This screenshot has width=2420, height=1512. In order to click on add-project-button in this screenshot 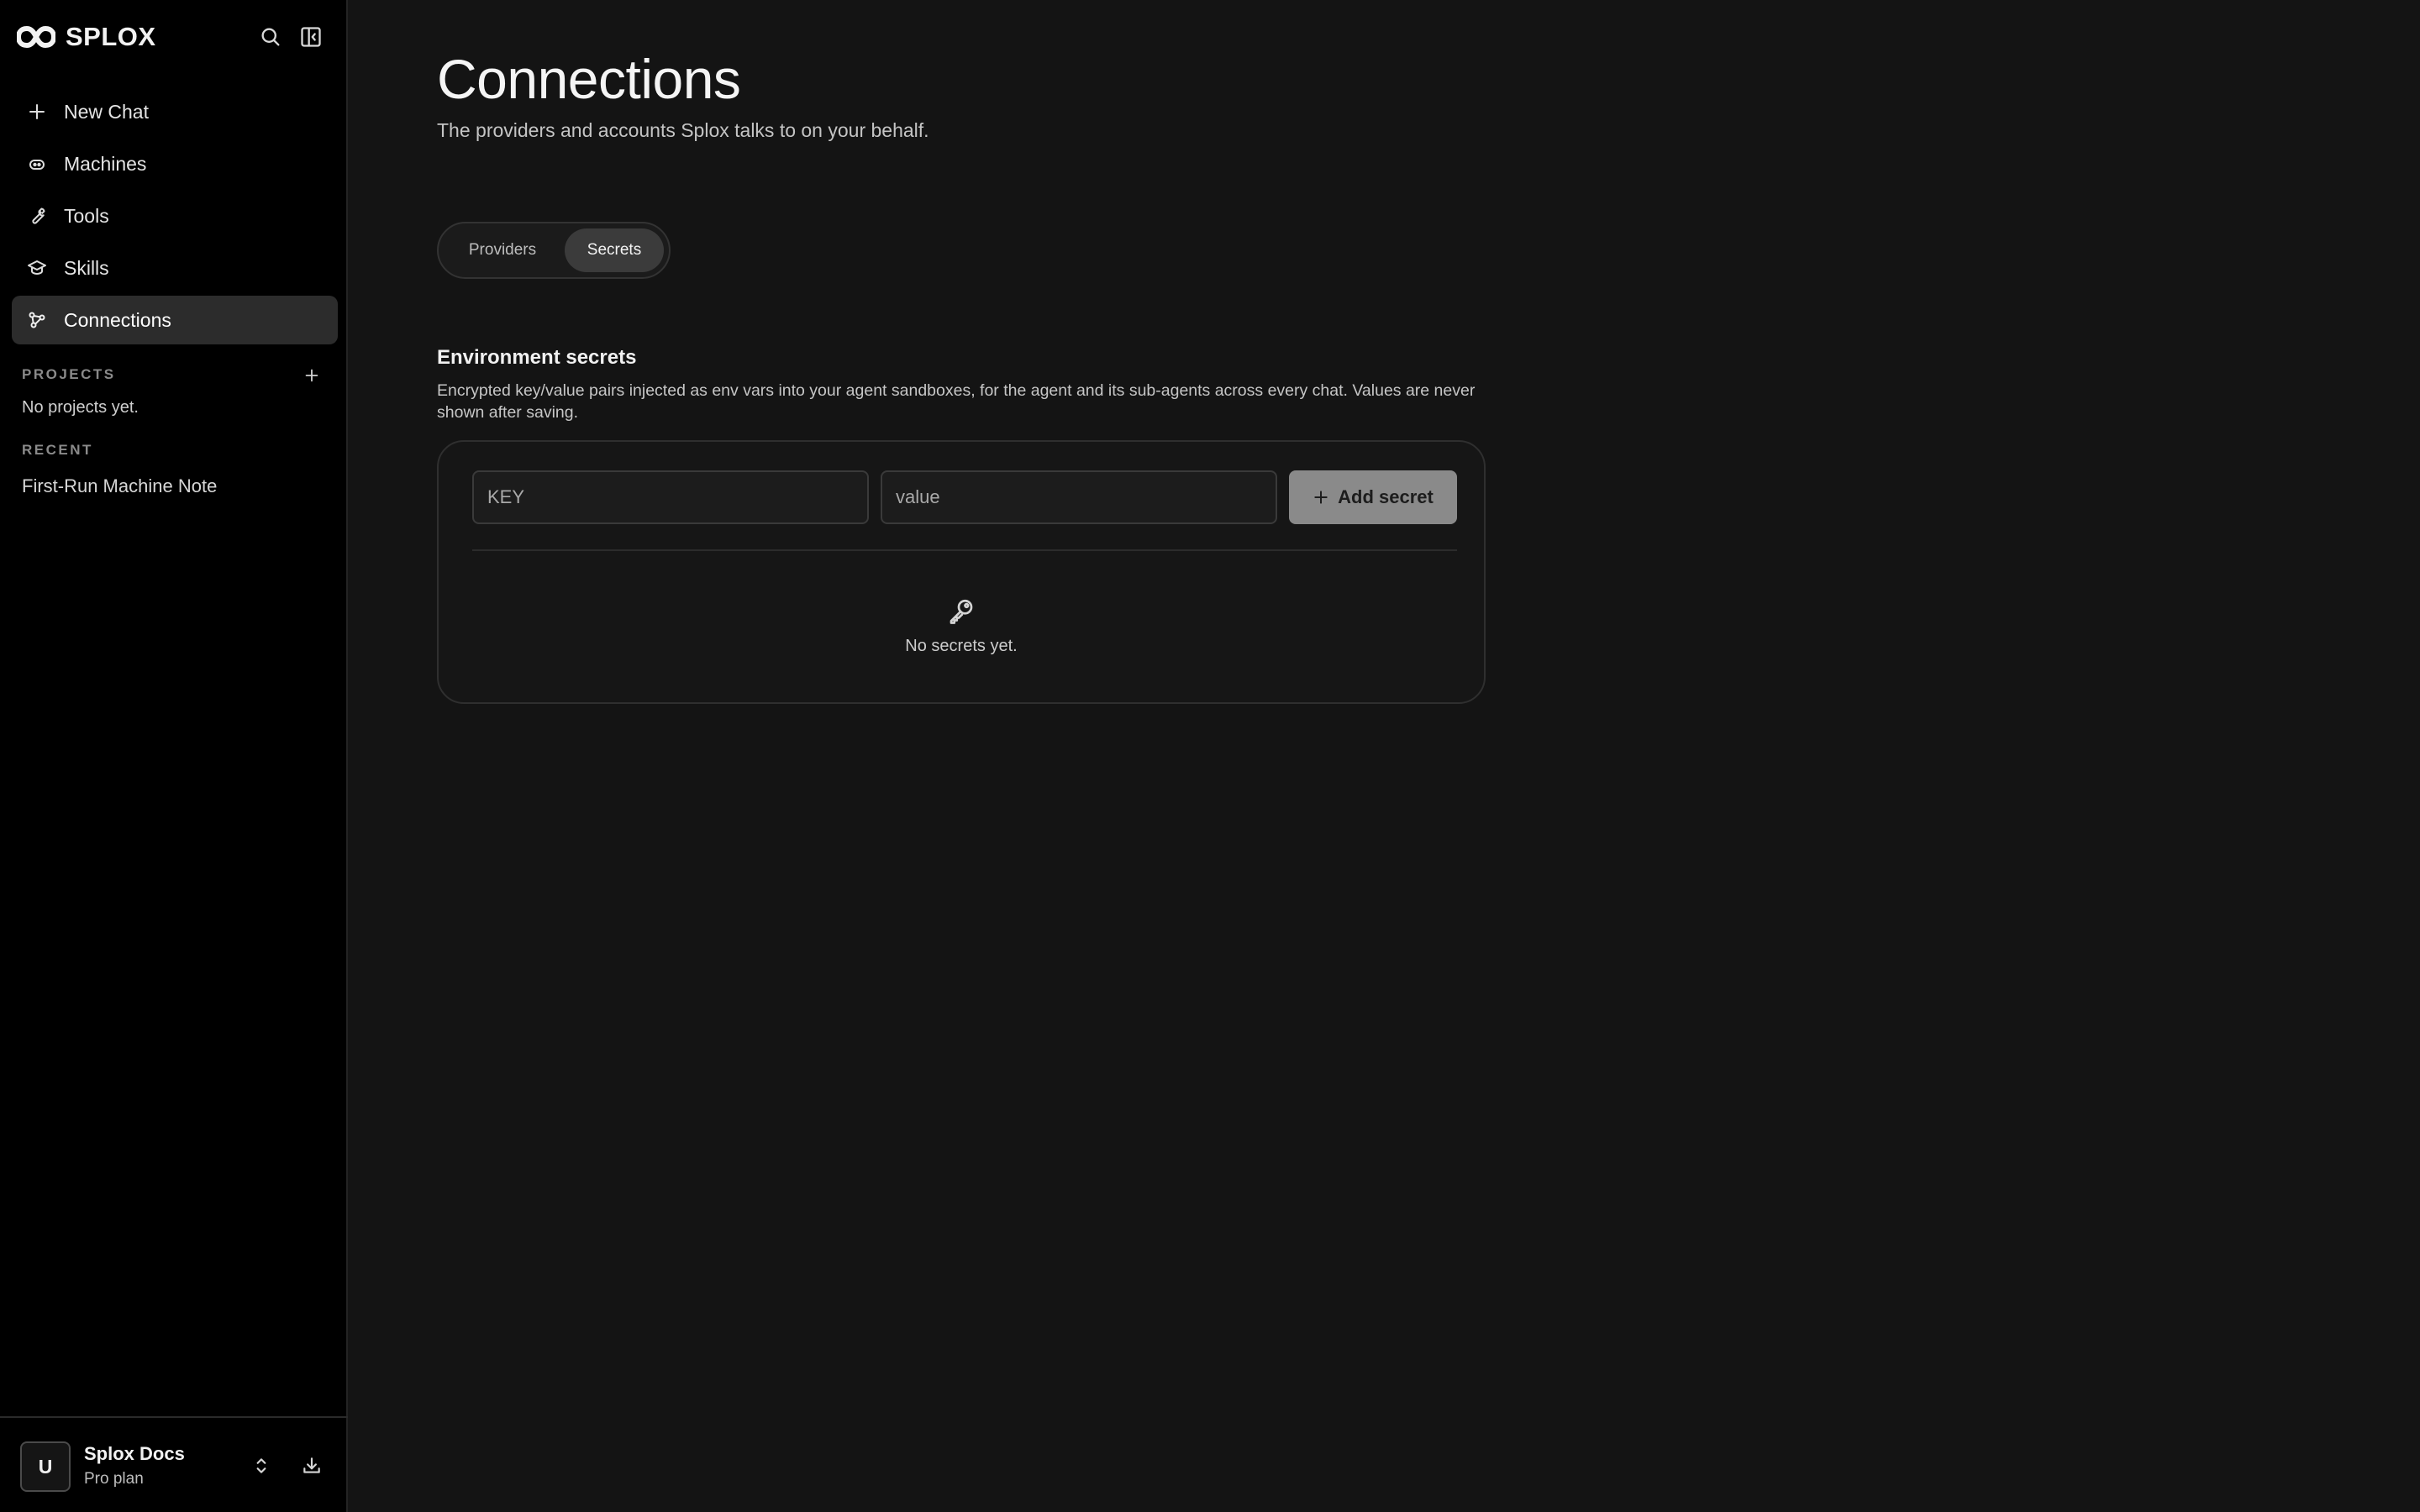, I will do `click(311, 375)`.